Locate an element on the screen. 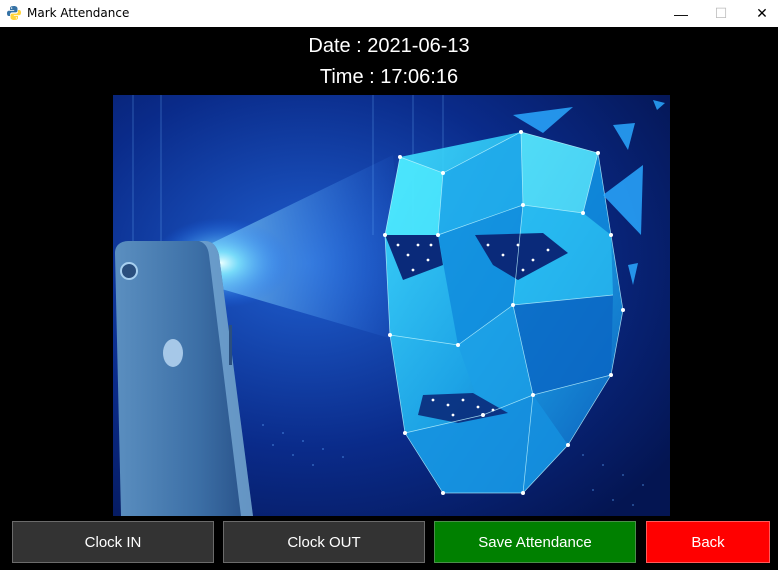  back-button: Back is located at coordinates (708, 542).